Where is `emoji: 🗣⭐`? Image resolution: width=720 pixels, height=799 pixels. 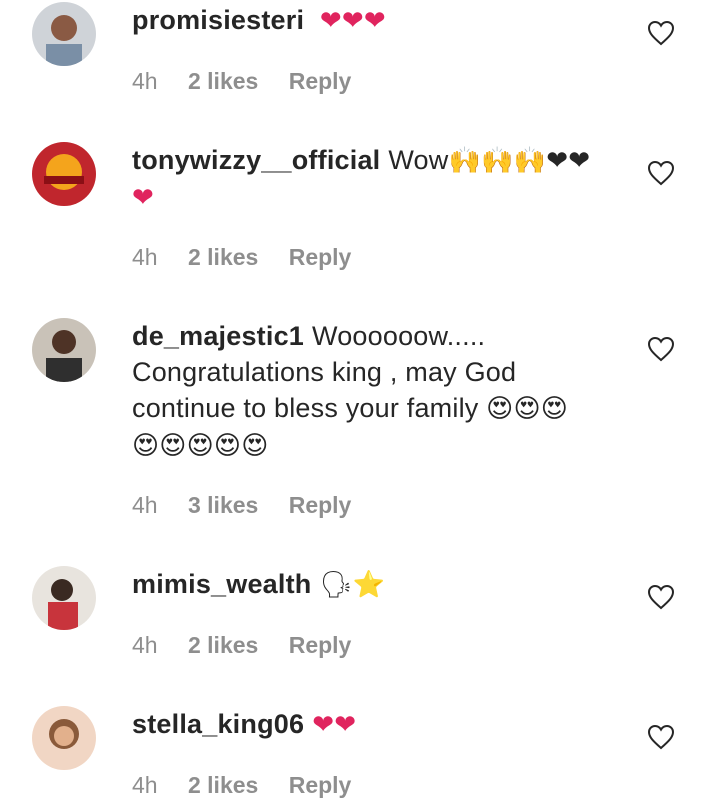
emoji: 🗣⭐ is located at coordinates (352, 585).